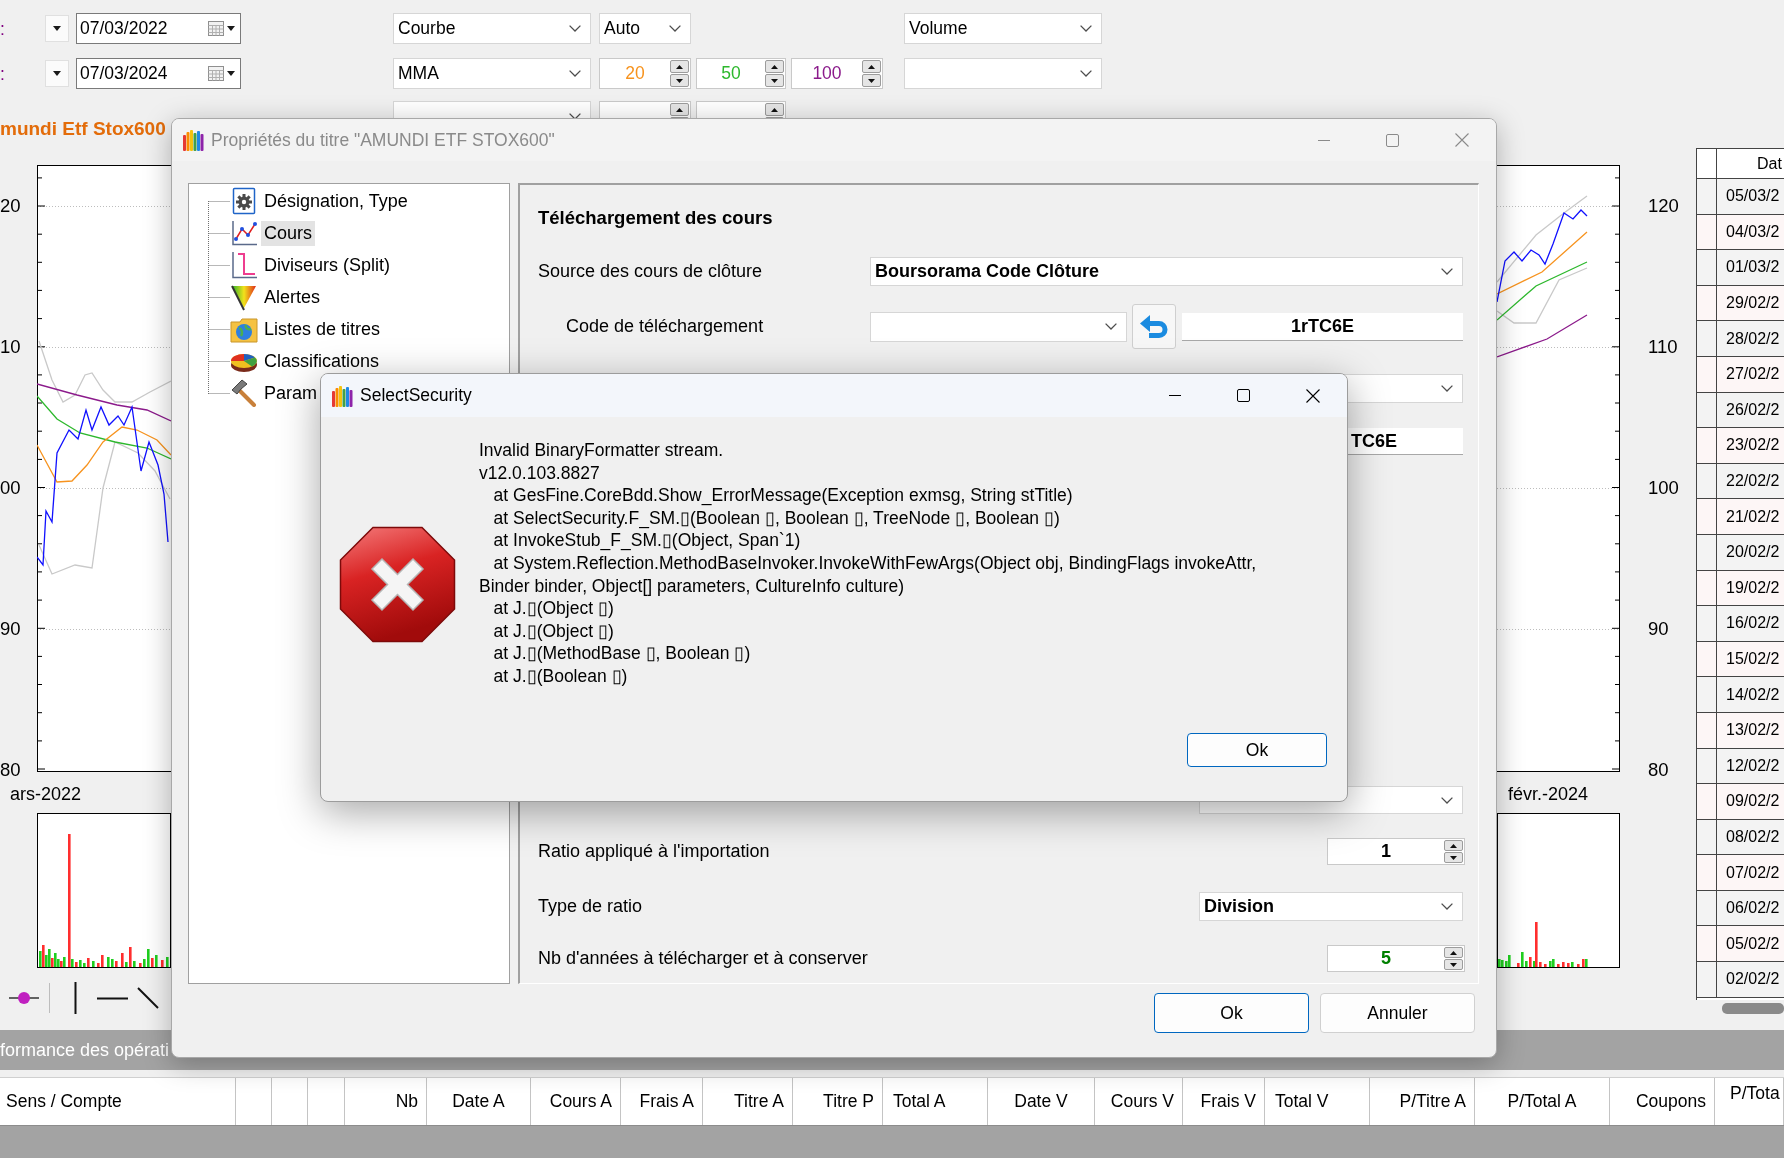 Image resolution: width=1784 pixels, height=1158 pixels. Describe the element at coordinates (75, 998) in the screenshot. I see `vertical-line-icon` at that location.